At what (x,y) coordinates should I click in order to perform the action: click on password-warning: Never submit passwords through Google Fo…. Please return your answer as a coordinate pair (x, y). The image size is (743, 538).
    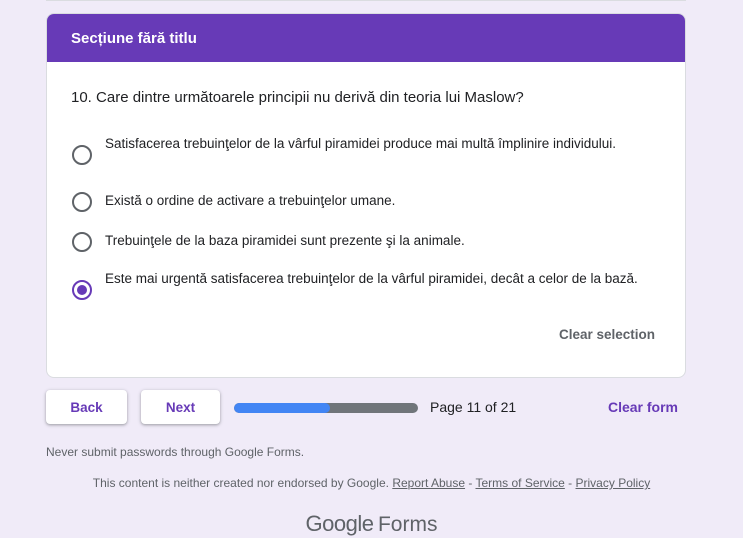
    Looking at the image, I should click on (175, 452).